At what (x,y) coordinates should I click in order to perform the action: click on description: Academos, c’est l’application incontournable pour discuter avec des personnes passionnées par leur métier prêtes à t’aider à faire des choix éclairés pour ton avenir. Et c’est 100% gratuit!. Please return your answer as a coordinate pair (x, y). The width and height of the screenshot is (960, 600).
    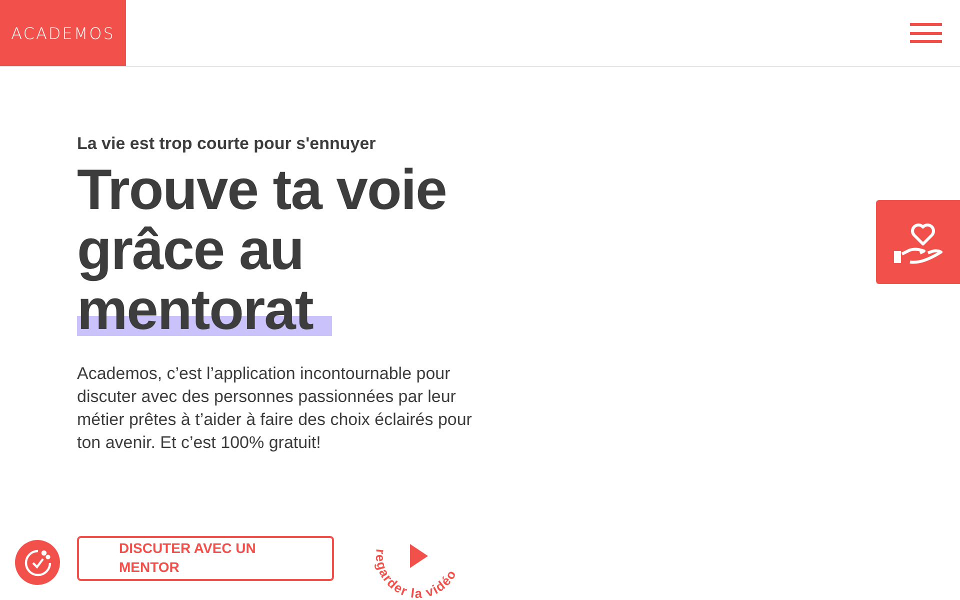
    Looking at the image, I should click on (275, 408).